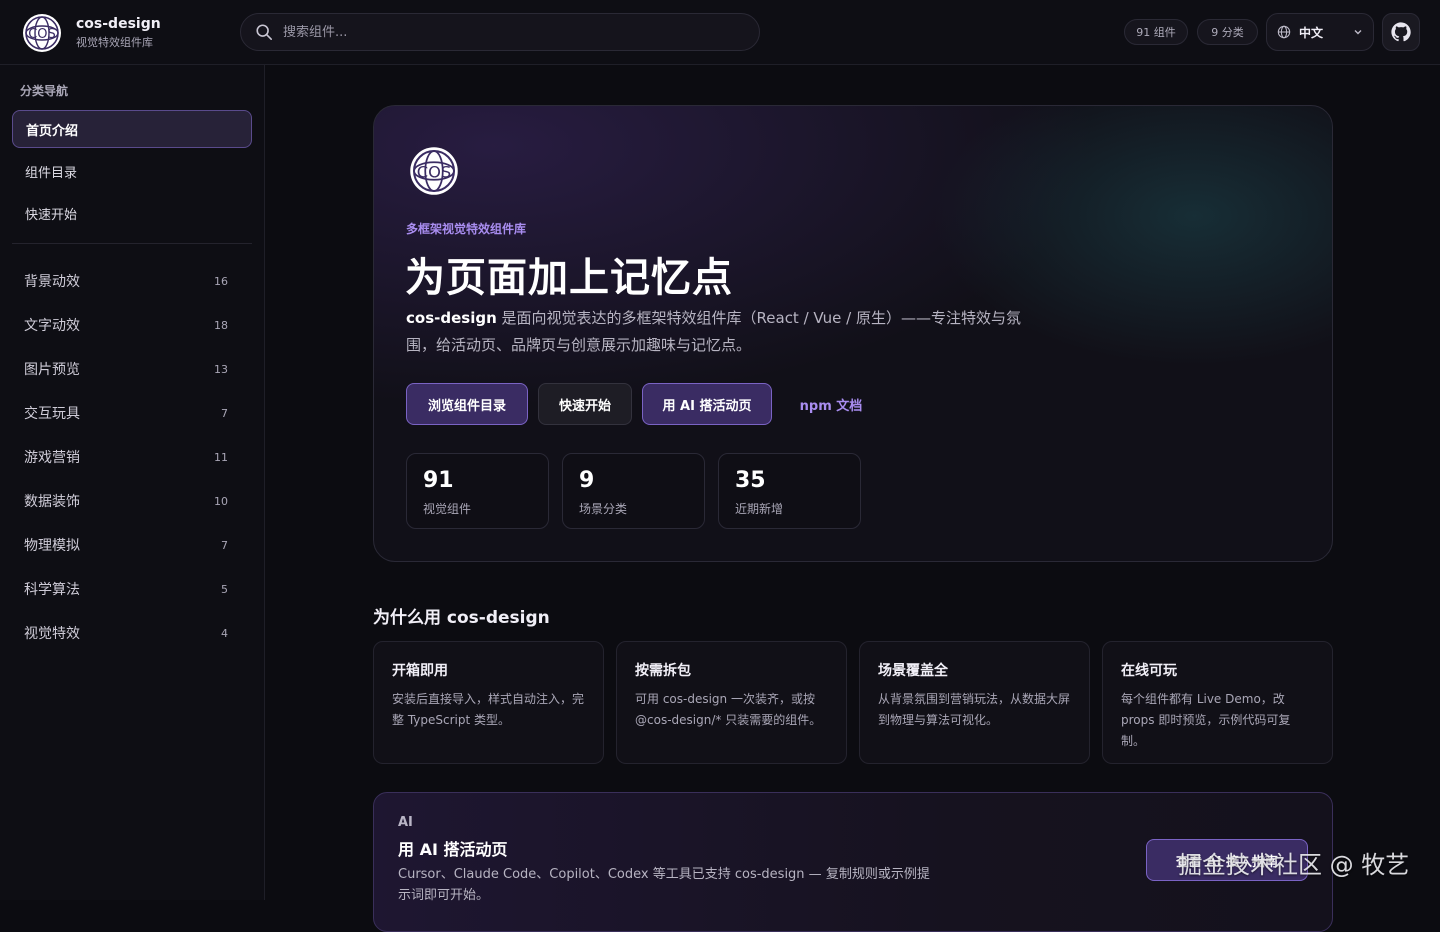  Describe the element at coordinates (585, 404) in the screenshot. I see `quickstart-button: 快速开始` at that location.